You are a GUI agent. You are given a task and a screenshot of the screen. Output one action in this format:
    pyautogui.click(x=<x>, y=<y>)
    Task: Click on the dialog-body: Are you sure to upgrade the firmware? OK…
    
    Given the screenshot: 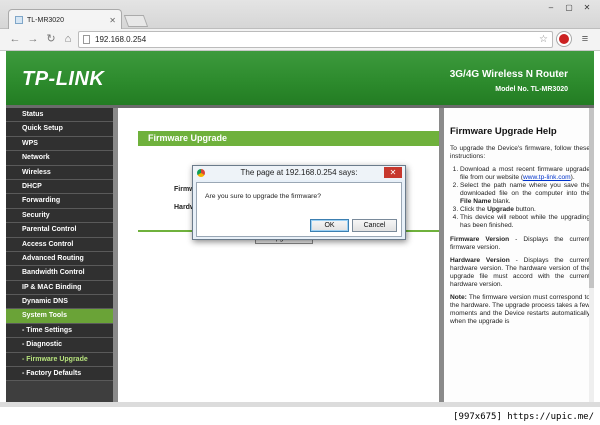 What is the action you would take?
    pyautogui.click(x=299, y=209)
    